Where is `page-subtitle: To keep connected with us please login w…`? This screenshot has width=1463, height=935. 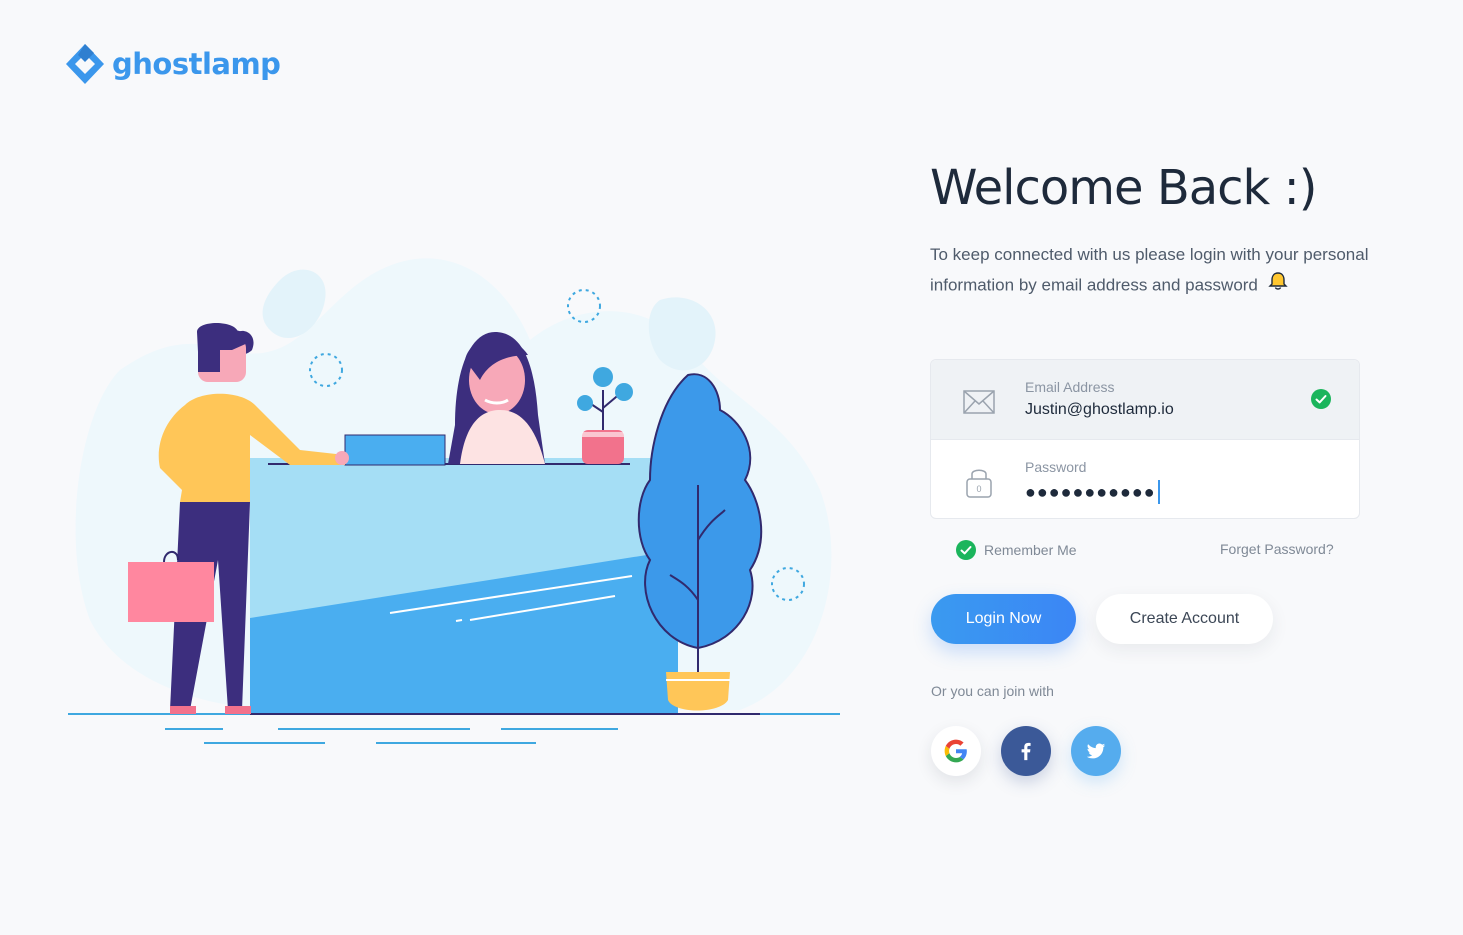
page-subtitle: To keep connected with us please login w… is located at coordinates (1155, 271).